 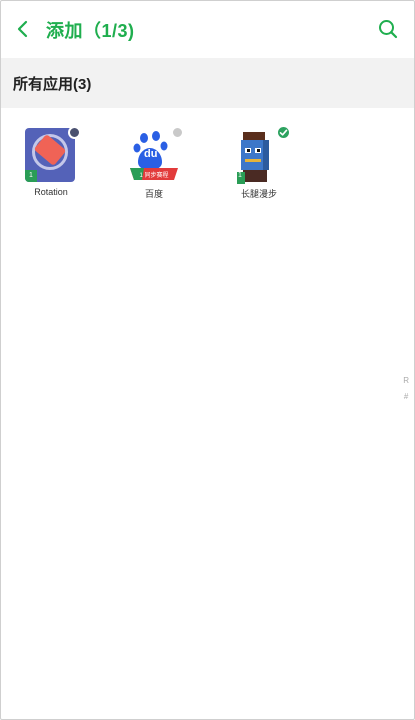 I want to click on top-bar: 添加（1/3), so click(x=207, y=29).